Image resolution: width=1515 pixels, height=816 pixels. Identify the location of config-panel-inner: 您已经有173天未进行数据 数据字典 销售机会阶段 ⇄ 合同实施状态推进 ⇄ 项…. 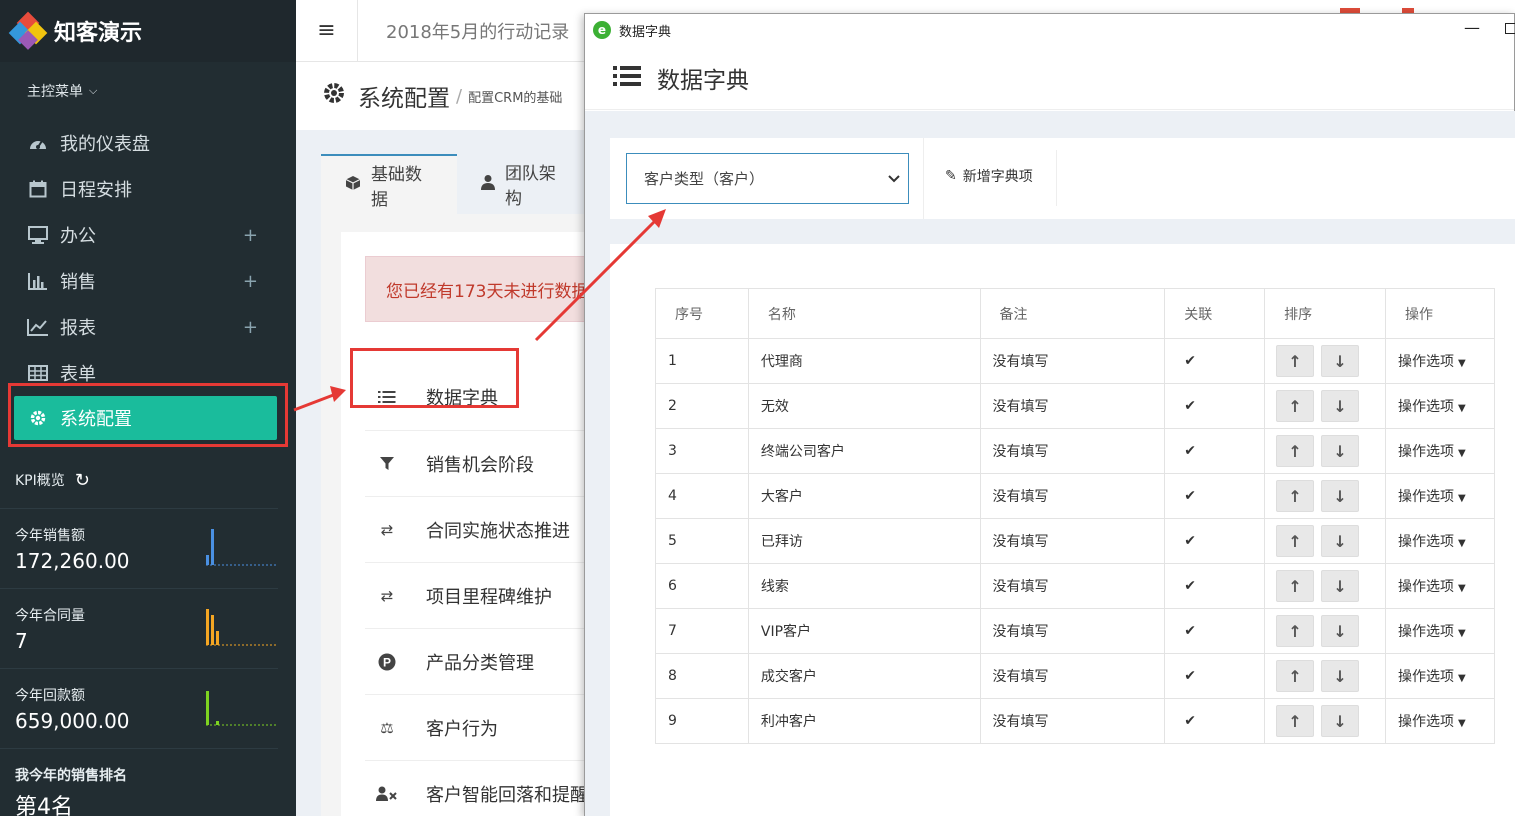
(473, 524).